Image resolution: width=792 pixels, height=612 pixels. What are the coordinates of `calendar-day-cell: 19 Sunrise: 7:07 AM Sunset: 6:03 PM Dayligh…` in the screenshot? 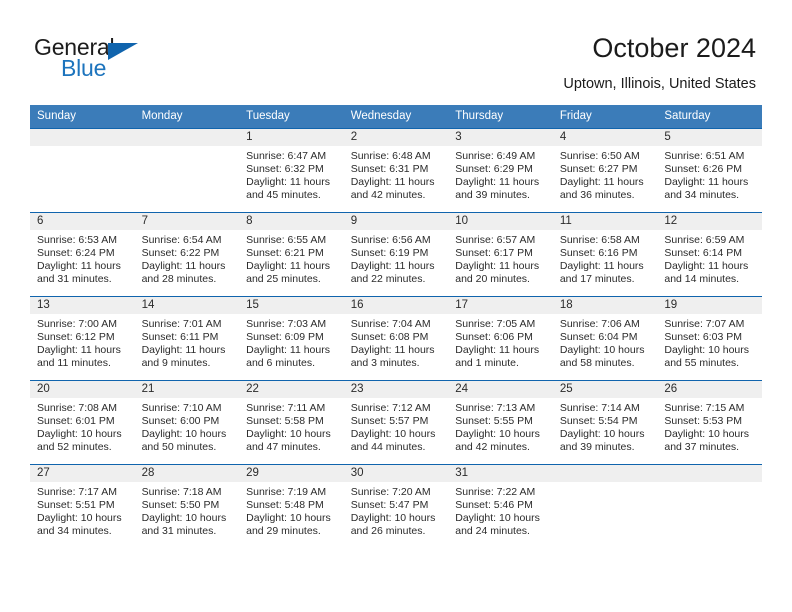 It's located at (709, 338).